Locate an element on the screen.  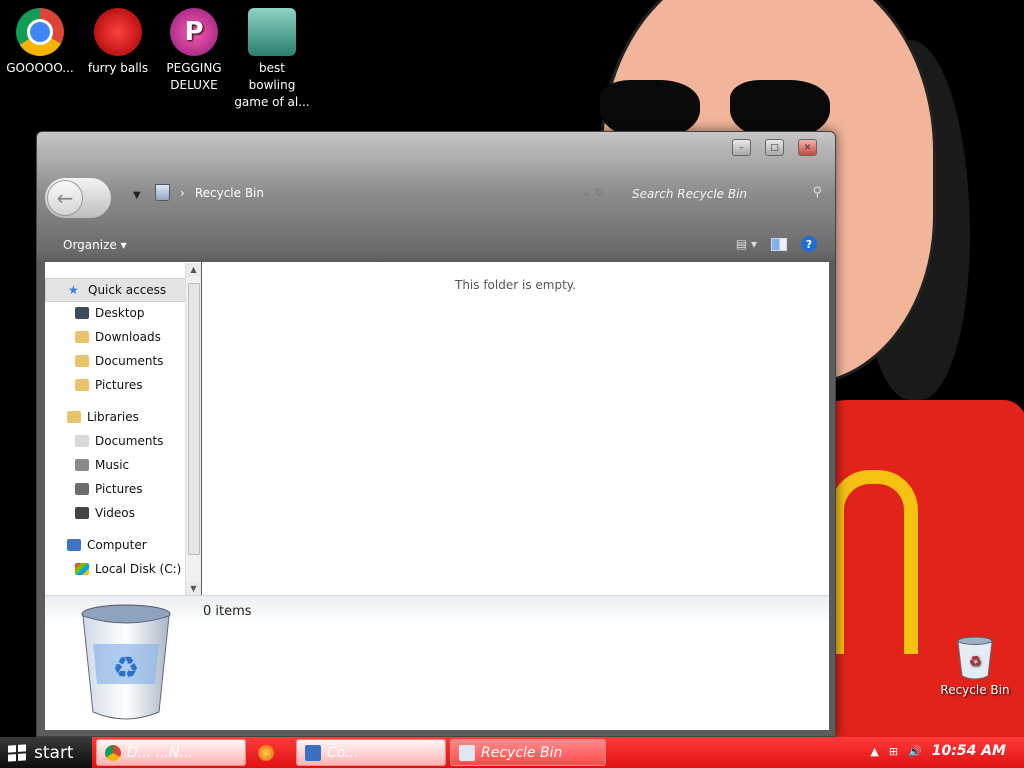
documents-library-icon is located at coordinates (82, 441).